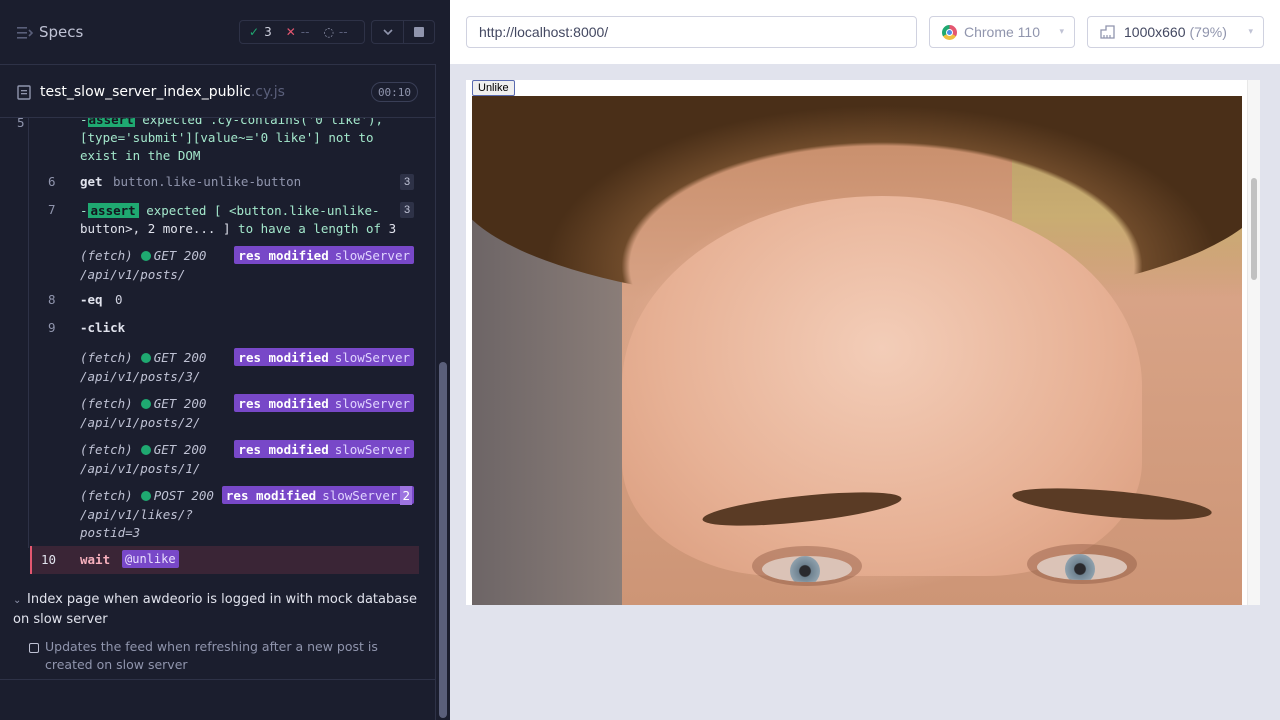  What do you see at coordinates (119, 299) in the screenshot?
I see `command-message: 0` at bounding box center [119, 299].